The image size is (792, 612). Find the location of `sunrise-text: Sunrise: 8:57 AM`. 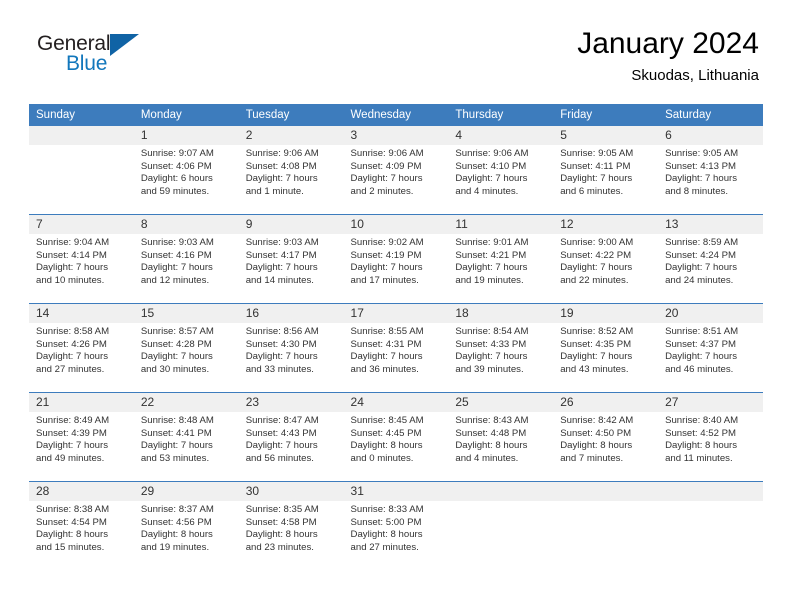

sunrise-text: Sunrise: 8:57 AM is located at coordinates (177, 331).